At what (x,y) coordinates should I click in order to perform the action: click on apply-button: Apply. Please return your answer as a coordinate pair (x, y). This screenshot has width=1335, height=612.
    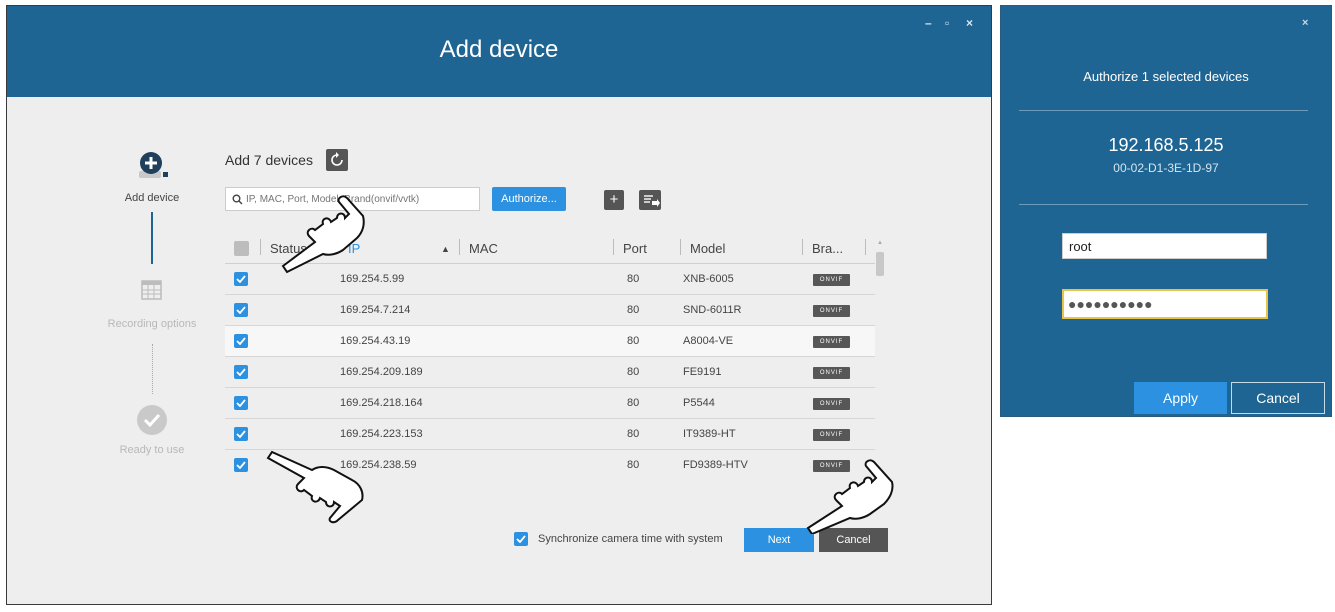
    Looking at the image, I should click on (1180, 398).